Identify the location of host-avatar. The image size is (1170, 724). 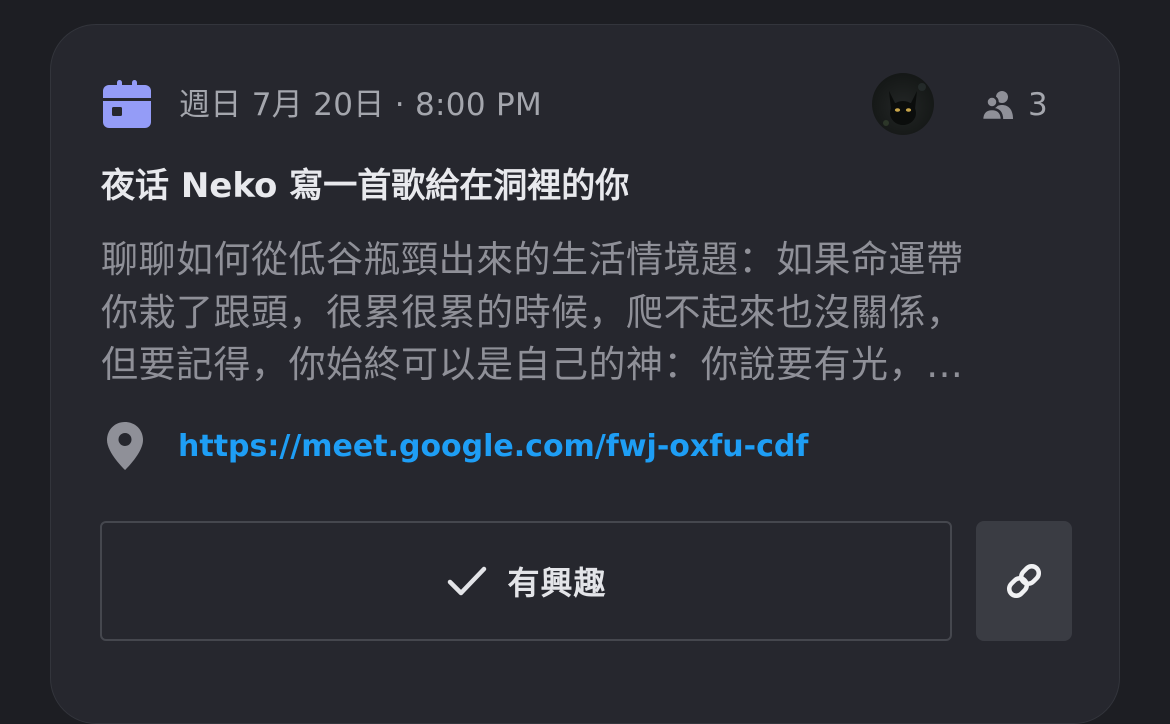
(903, 104).